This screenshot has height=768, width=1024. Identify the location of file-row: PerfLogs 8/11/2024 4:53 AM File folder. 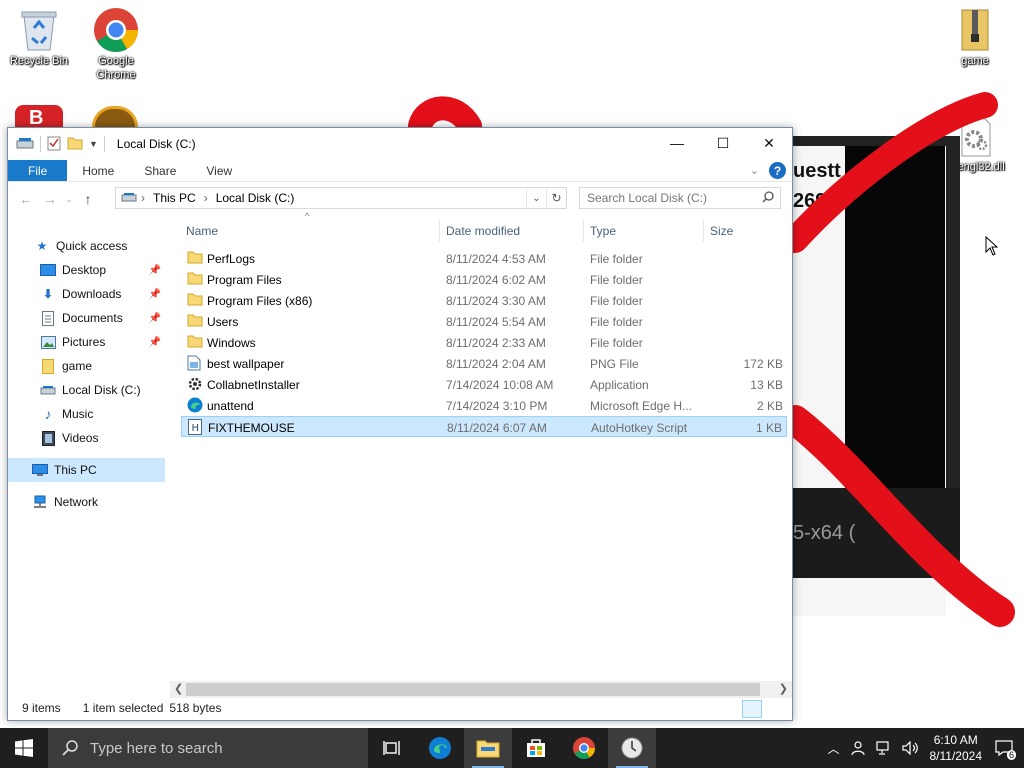
(484, 258).